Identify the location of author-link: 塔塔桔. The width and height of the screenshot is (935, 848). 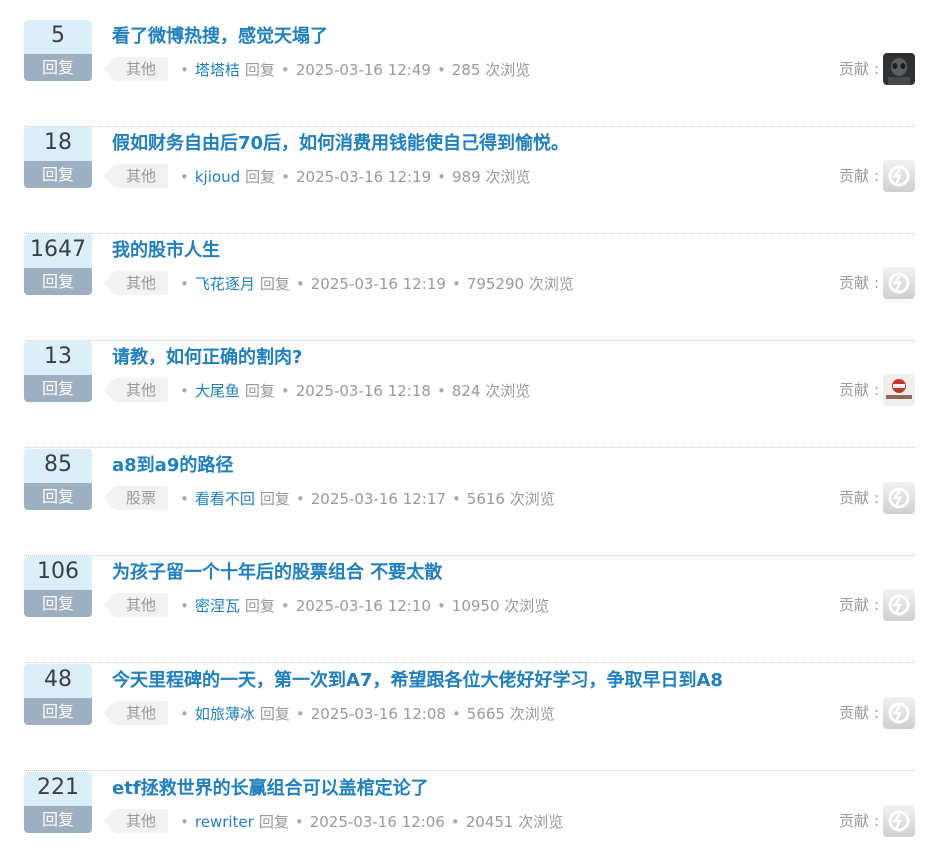
(217, 70).